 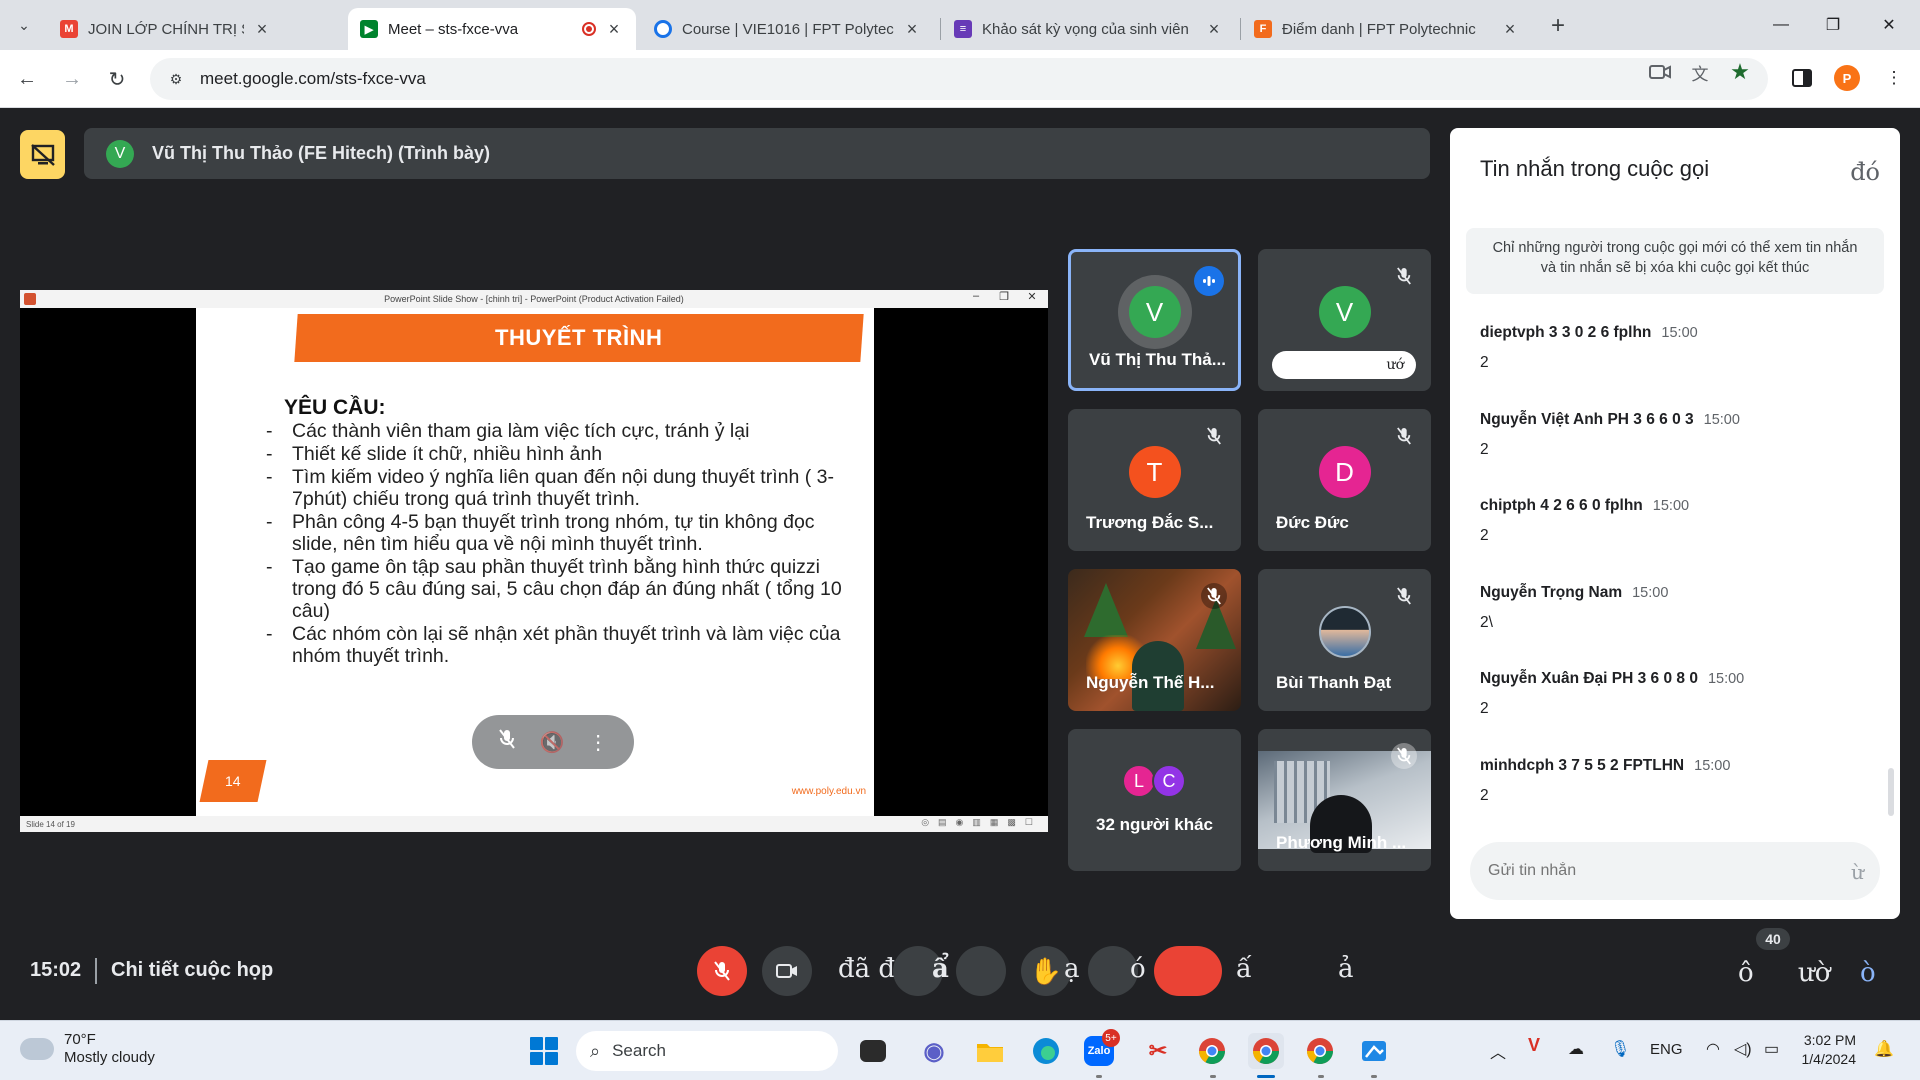 What do you see at coordinates (1266, 1051) in the screenshot?
I see `chrome-profile-icon` at bounding box center [1266, 1051].